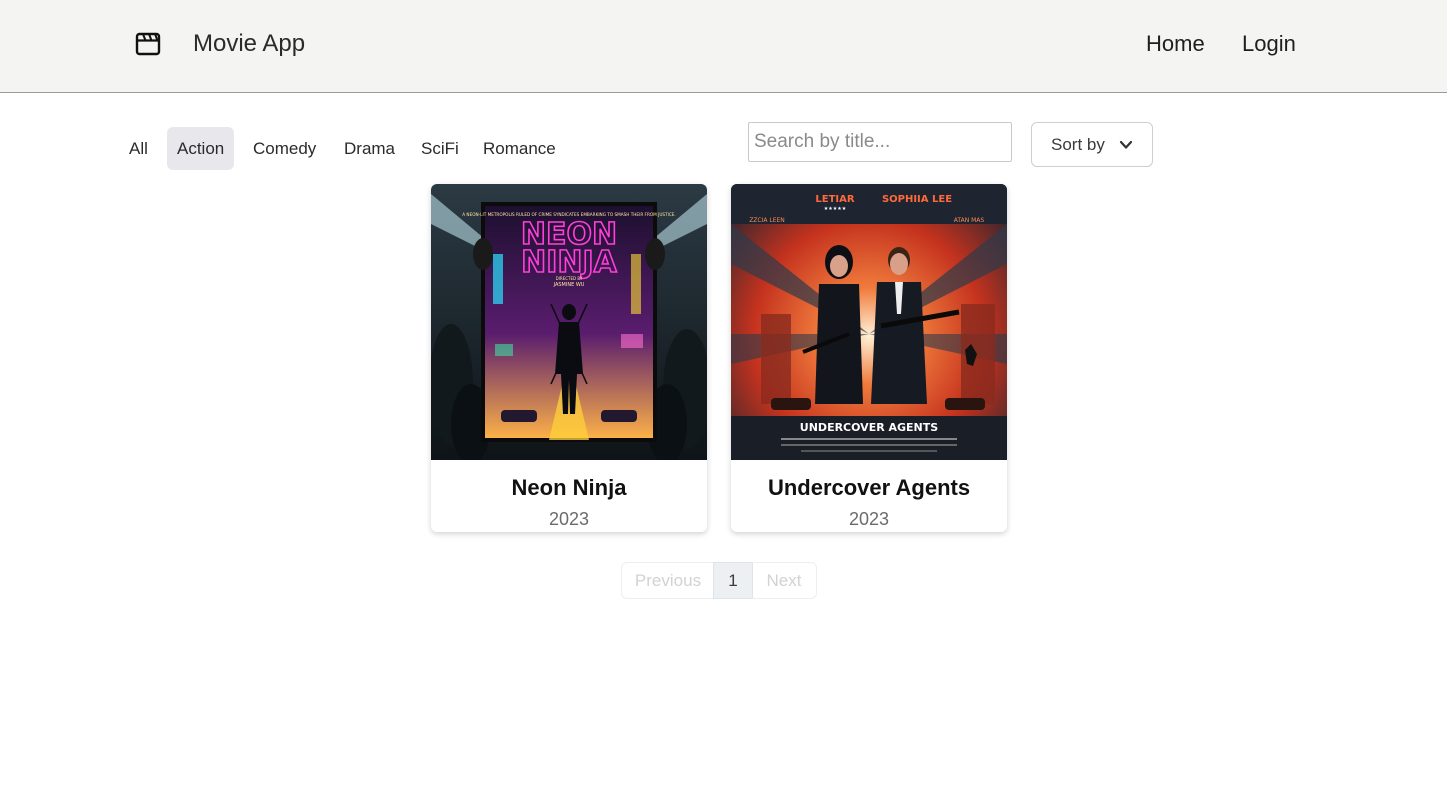  What do you see at coordinates (667, 580) in the screenshot?
I see `pagination-previous: Previous` at bounding box center [667, 580].